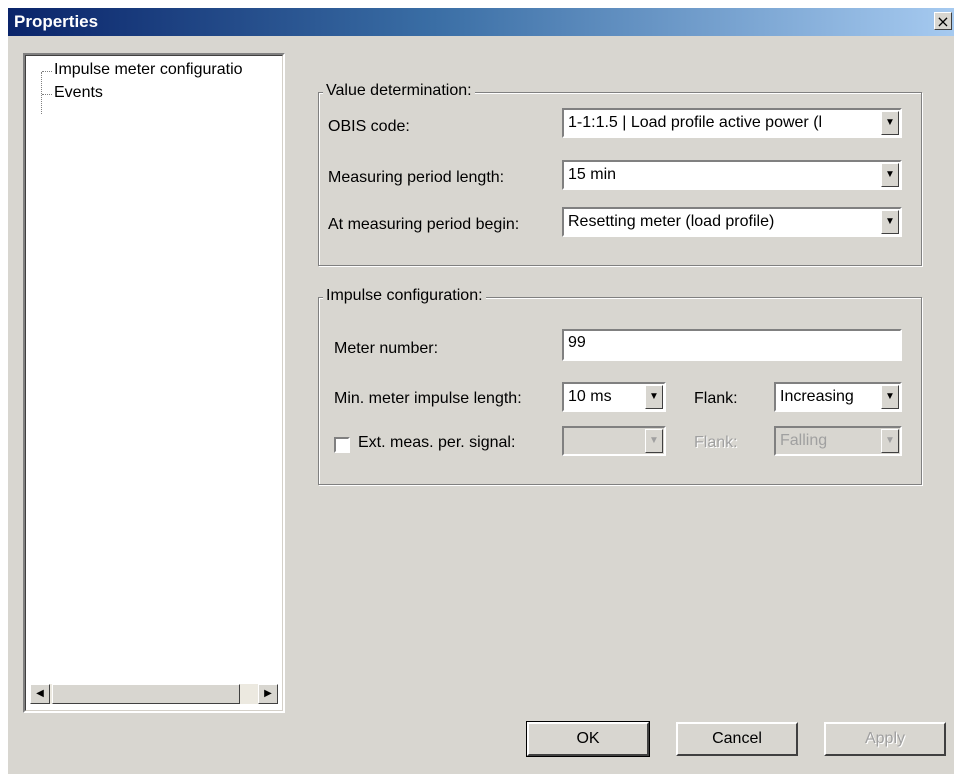  I want to click on scroll-thumb, so click(146, 694).